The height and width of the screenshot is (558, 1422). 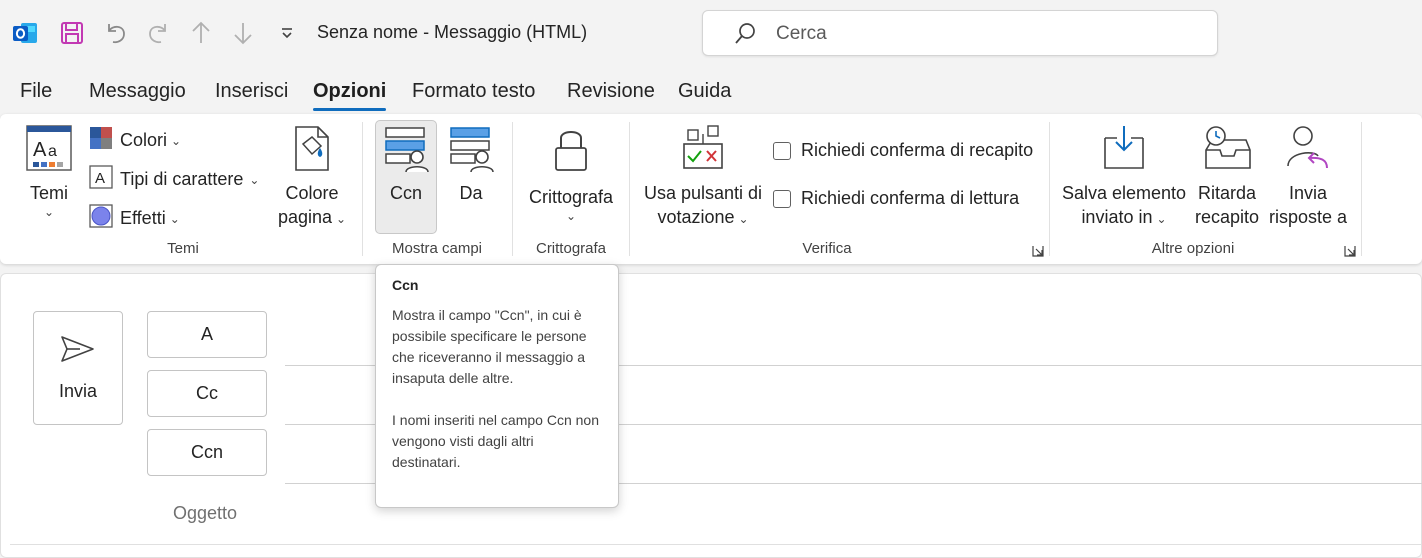 I want to click on direct-replies-label-1: Invia, so click(x=1308, y=193).